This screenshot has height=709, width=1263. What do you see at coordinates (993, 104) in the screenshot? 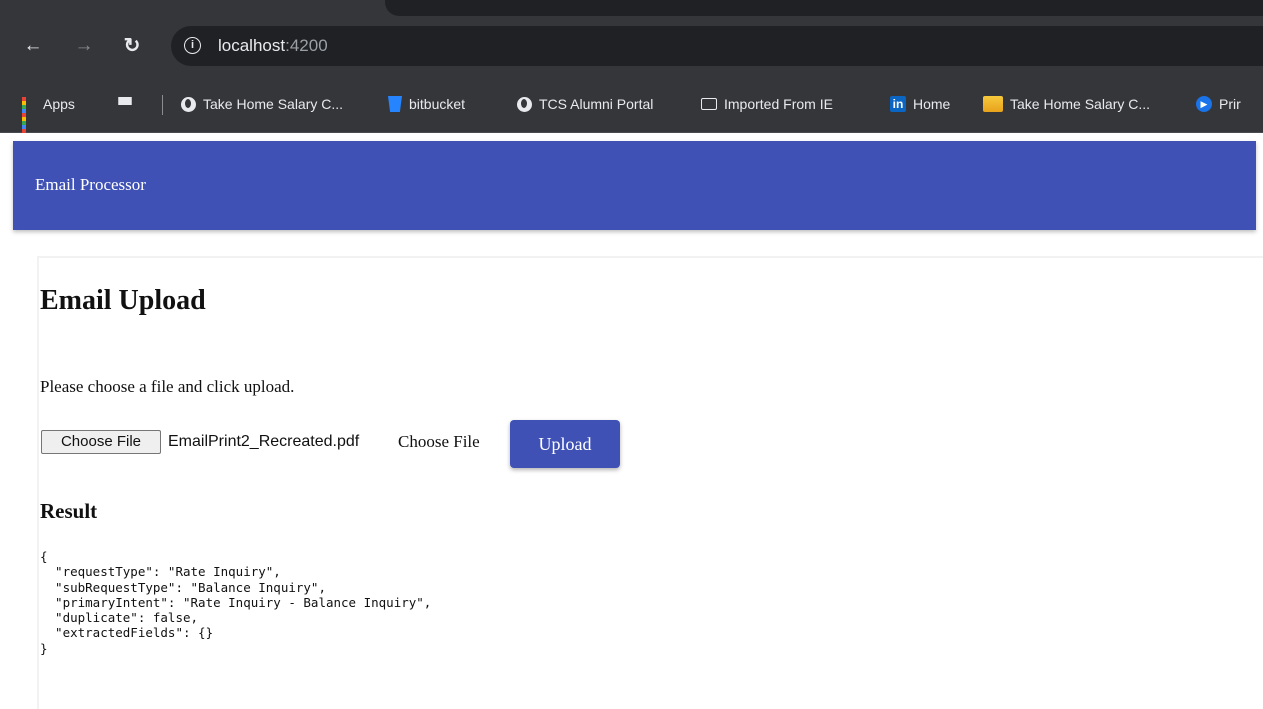
I see `document-icon` at bounding box center [993, 104].